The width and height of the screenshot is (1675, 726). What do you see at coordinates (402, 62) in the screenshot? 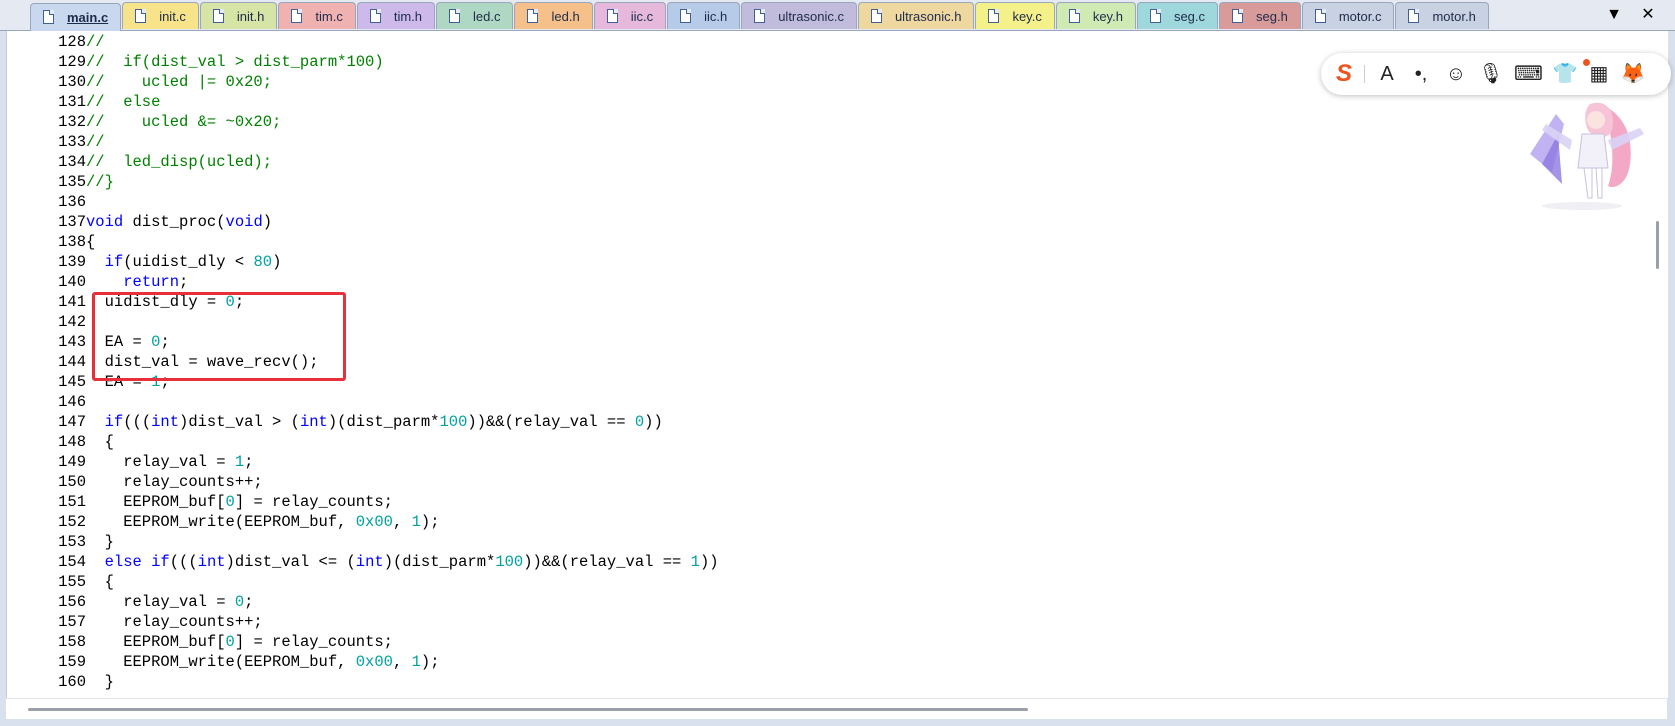
I see `code-line: // if(dist_val > dist_parm*100)` at bounding box center [402, 62].